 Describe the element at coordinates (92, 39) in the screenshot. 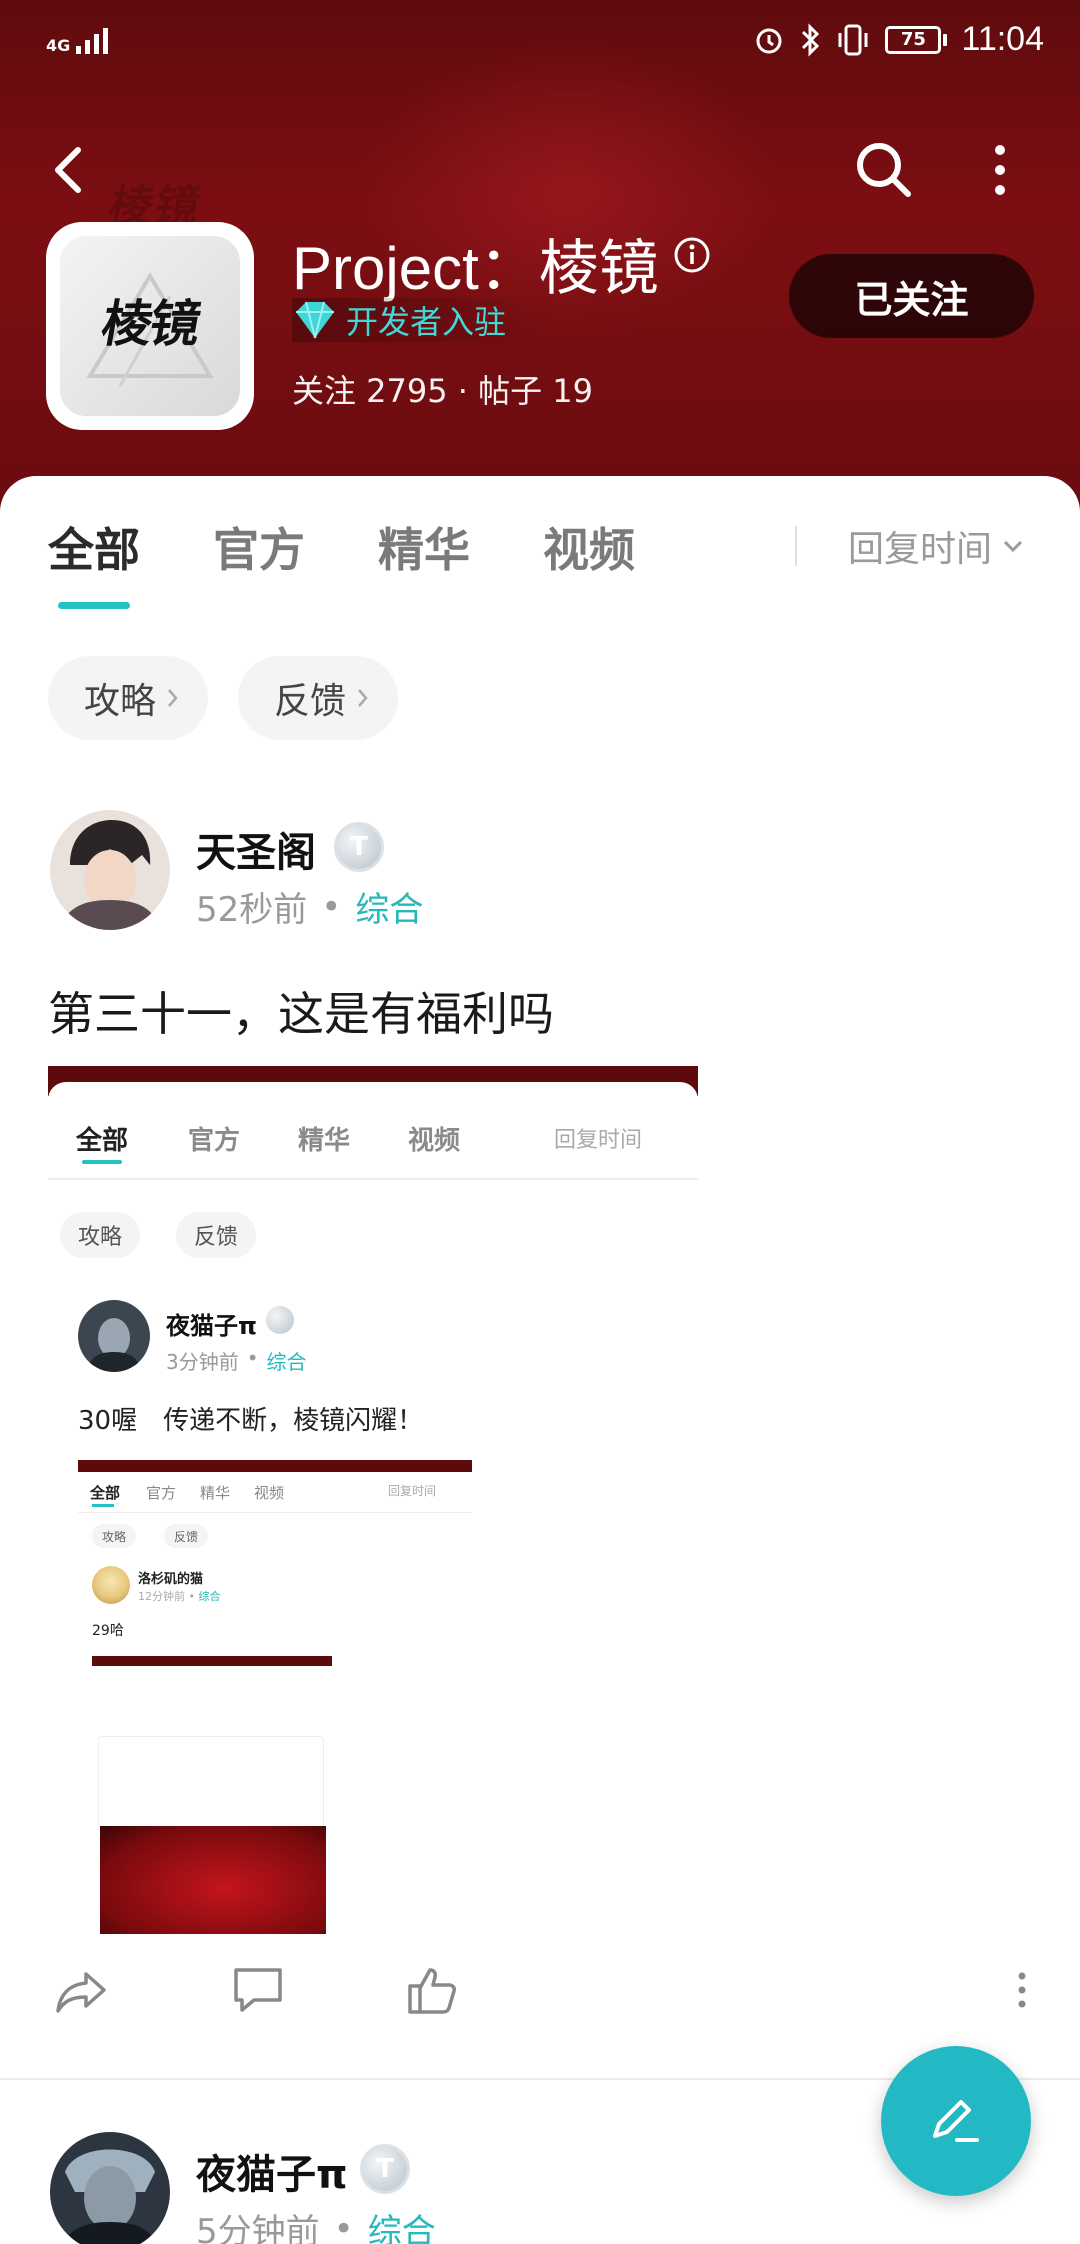

I see `signal-bars-icon` at that location.